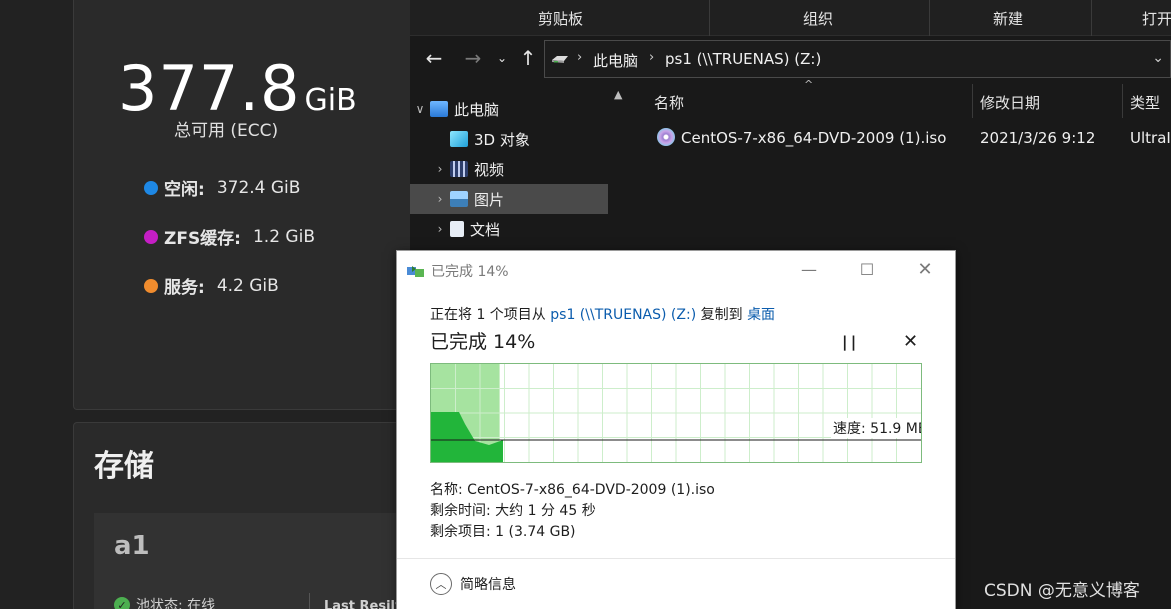 The height and width of the screenshot is (609, 1171). I want to click on tree-item-videos: › 视频, so click(509, 169).